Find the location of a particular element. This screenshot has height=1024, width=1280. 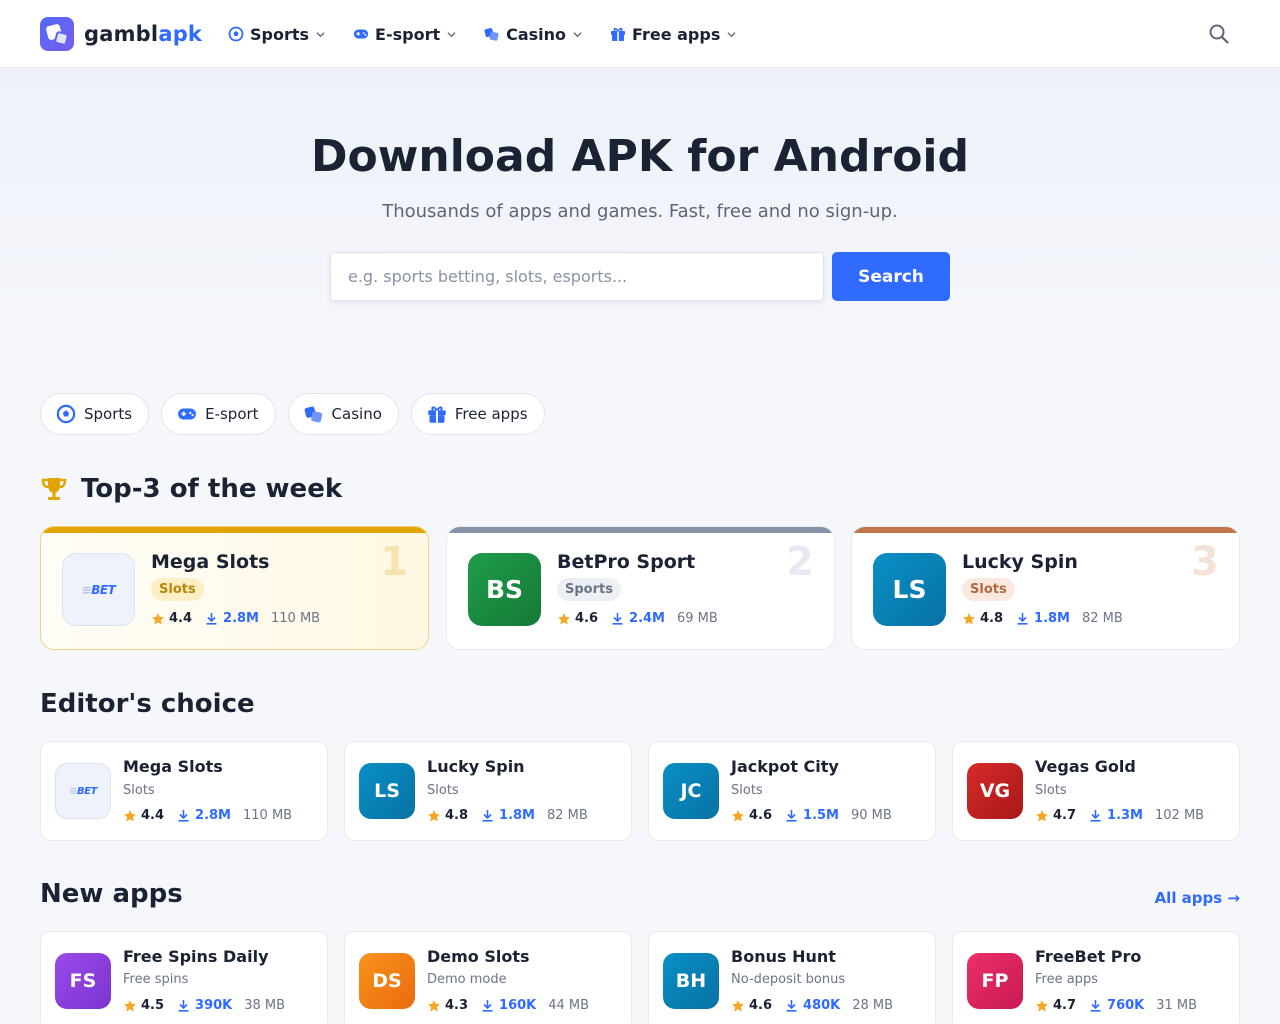

chip-label: Sports is located at coordinates (108, 414).